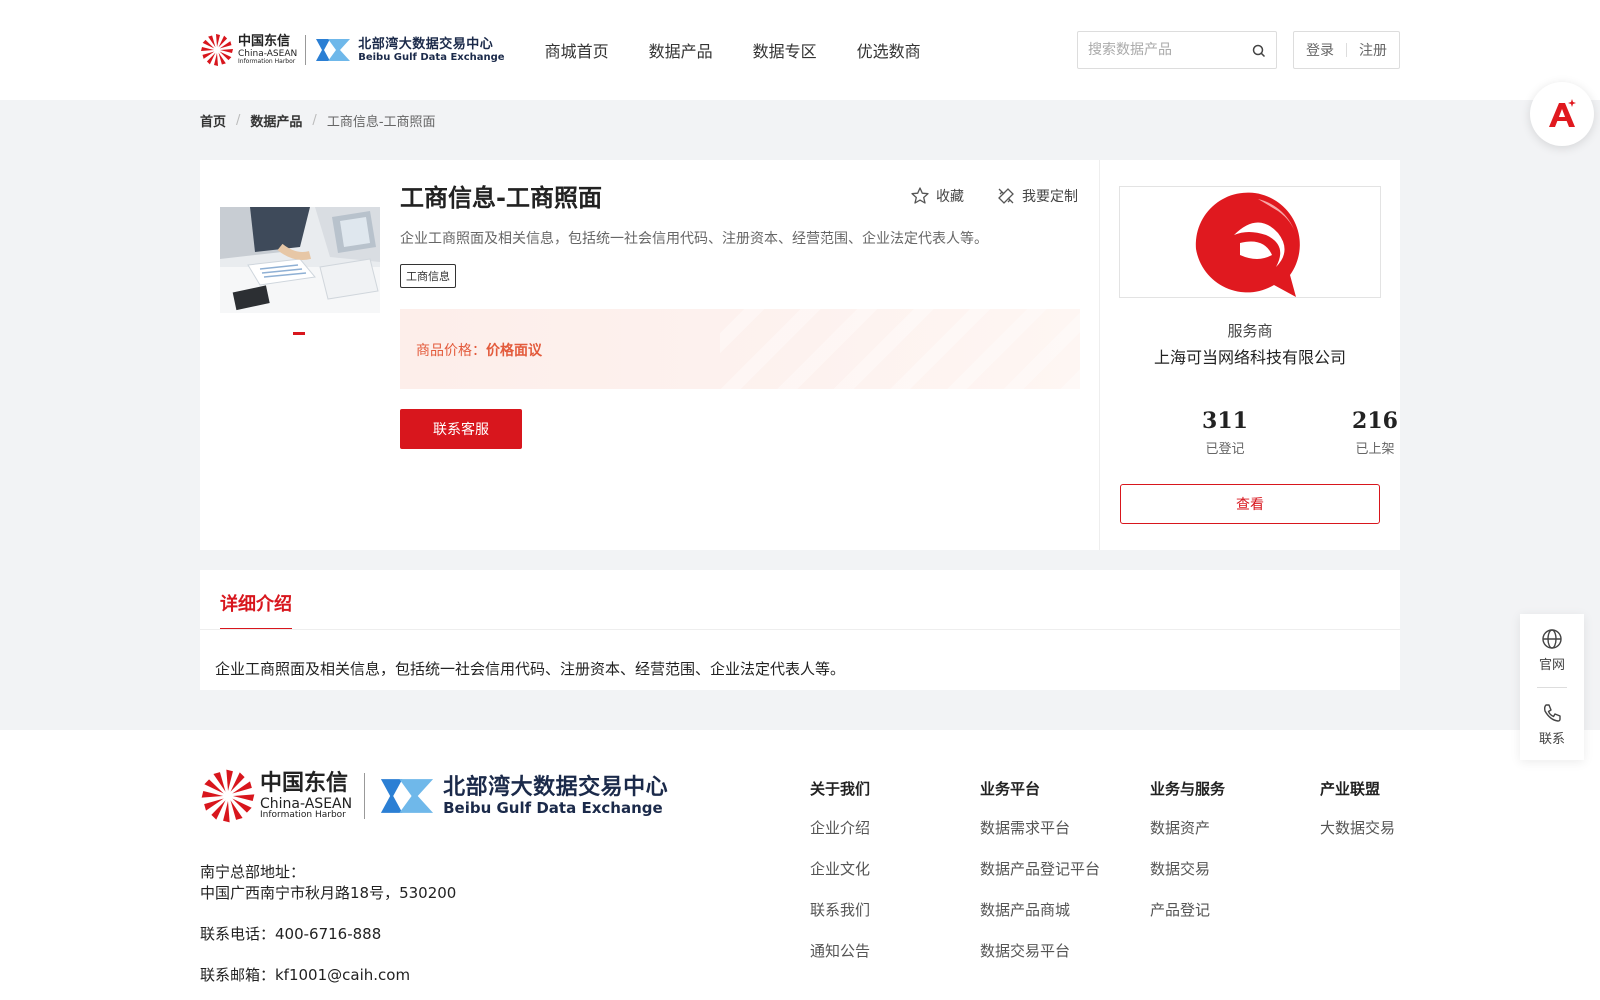  I want to click on price-panel: 商品价格：价格面议, so click(740, 349).